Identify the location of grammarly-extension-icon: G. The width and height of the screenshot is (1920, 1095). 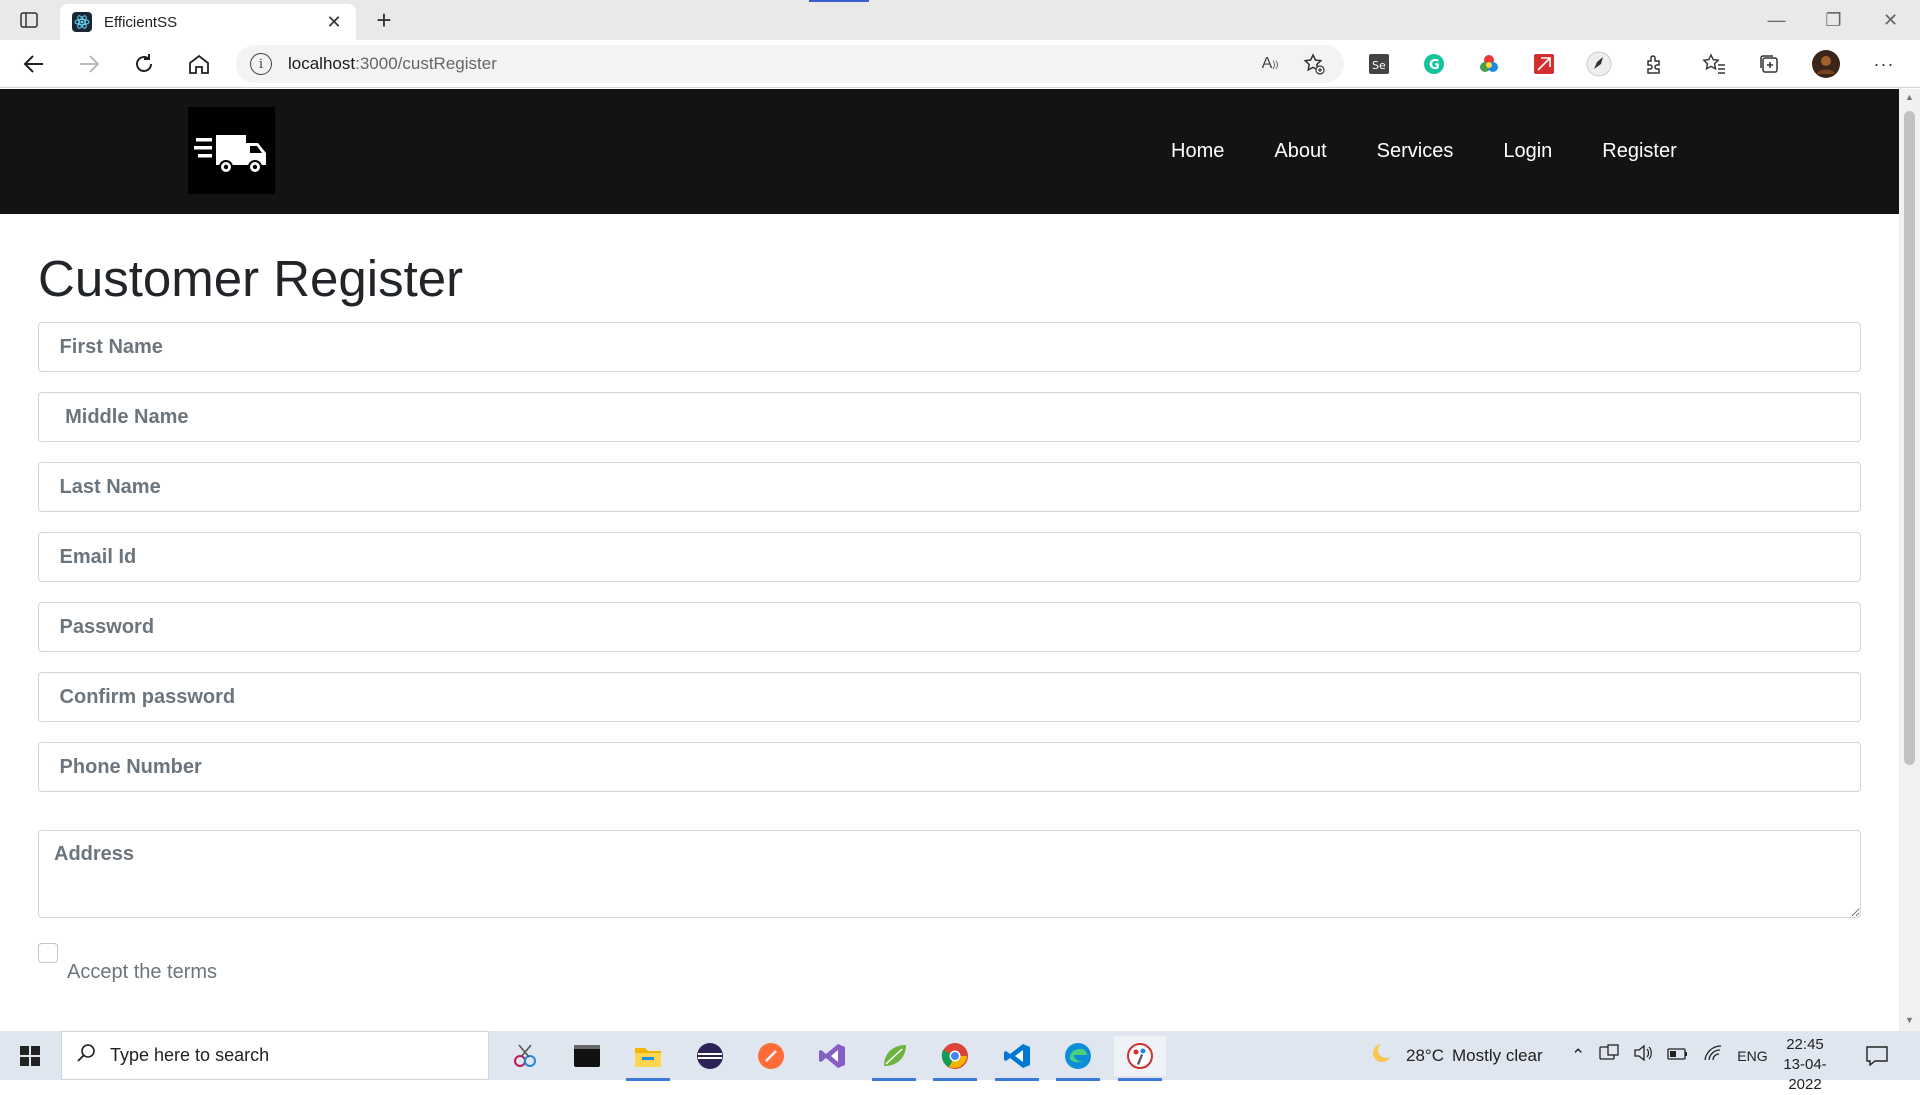
(1434, 64).